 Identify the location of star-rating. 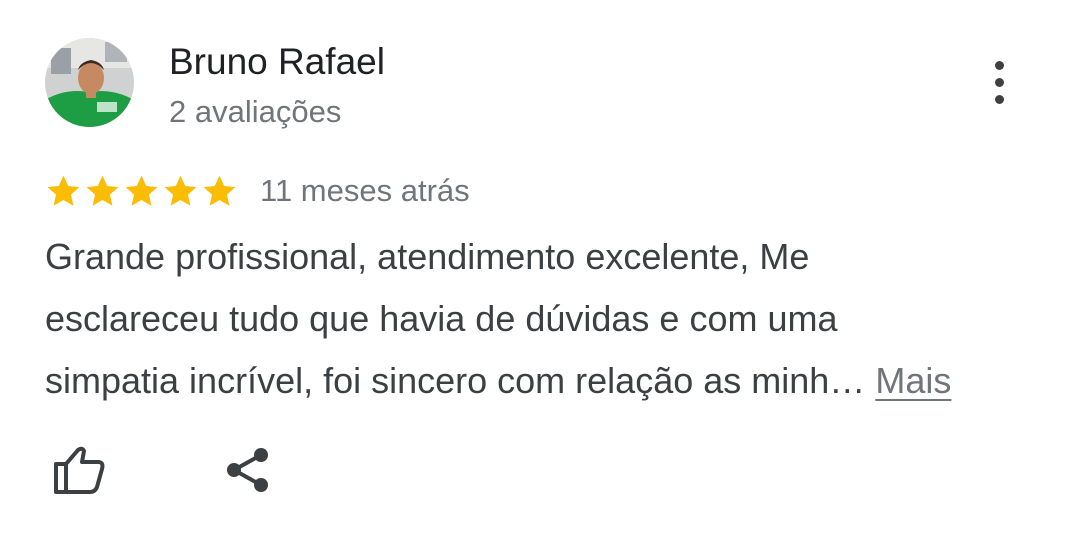
(141, 192).